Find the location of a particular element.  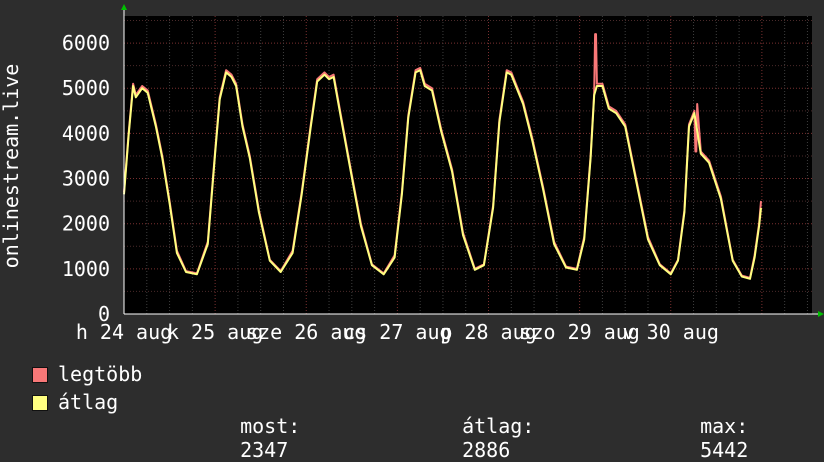

stat-avg: átlag: 2886 is located at coordinates (486, 426).